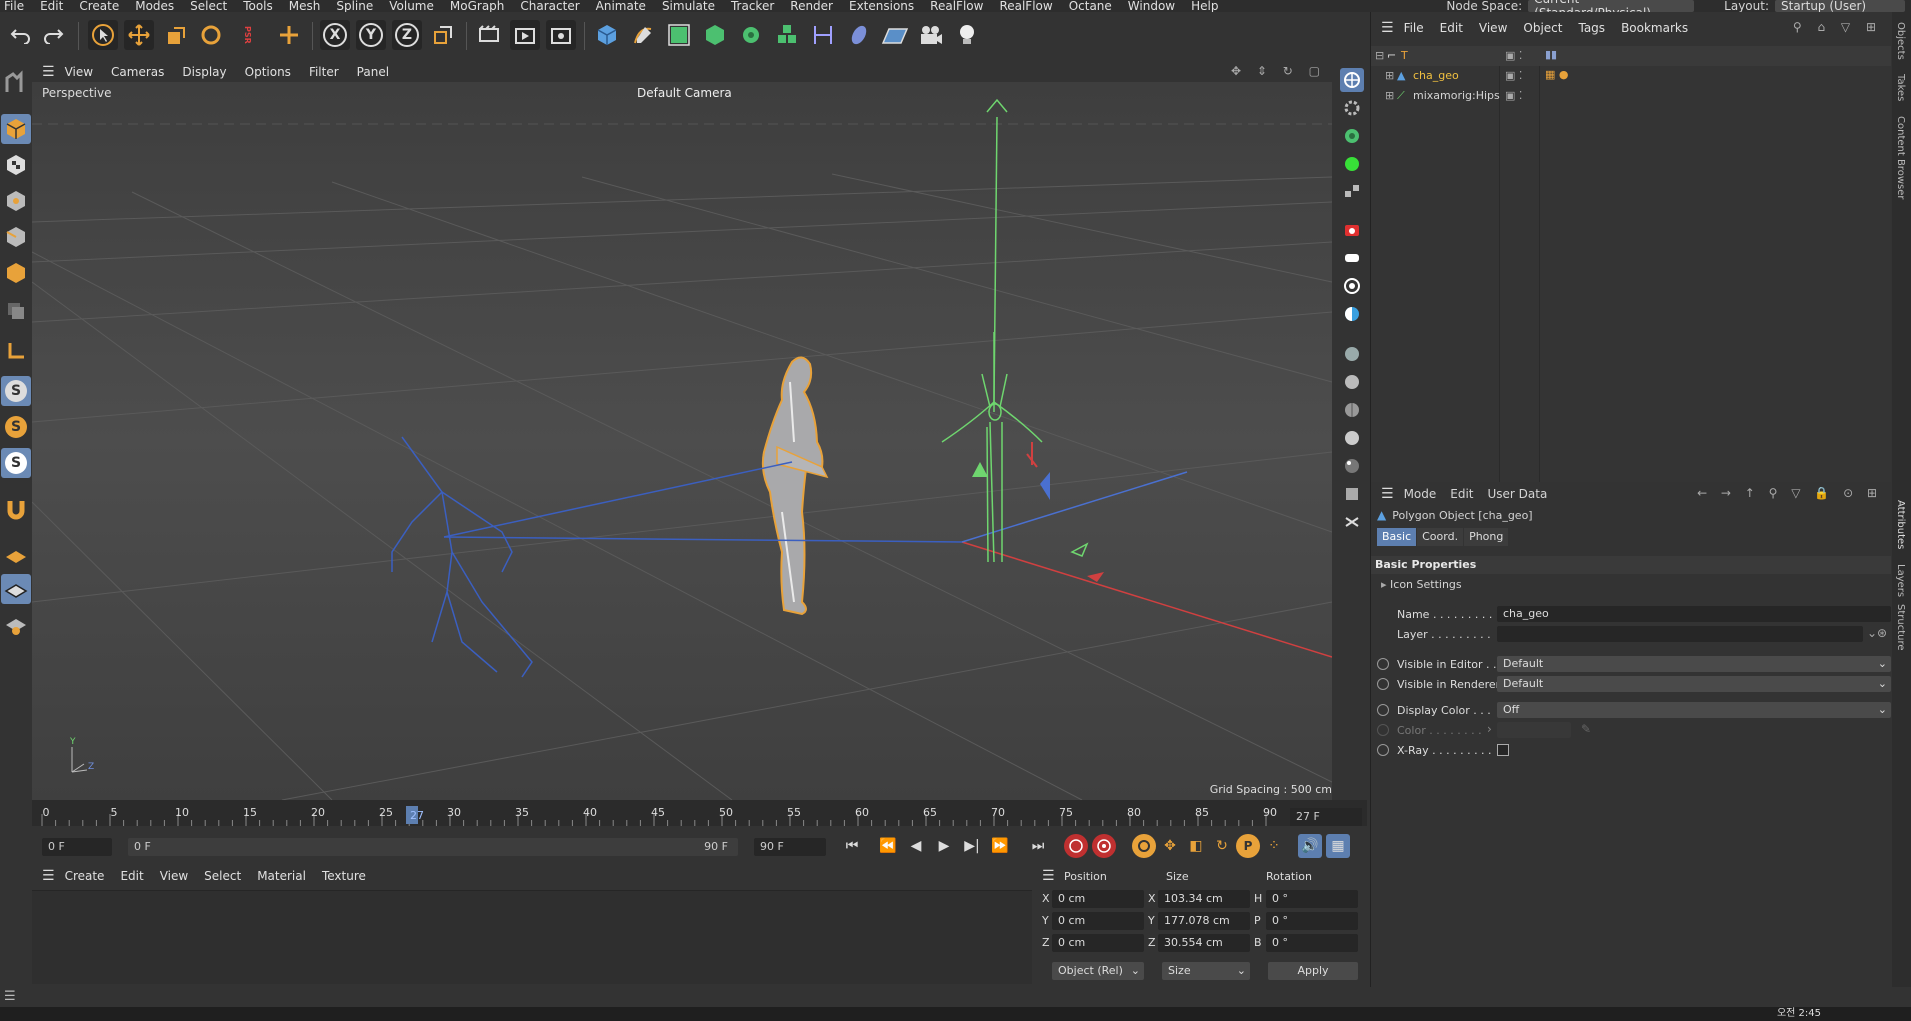 Image resolution: width=1911 pixels, height=1021 pixels. Describe the element at coordinates (1352, 438) in the screenshot. I see `material-sphere-4-icon` at that location.